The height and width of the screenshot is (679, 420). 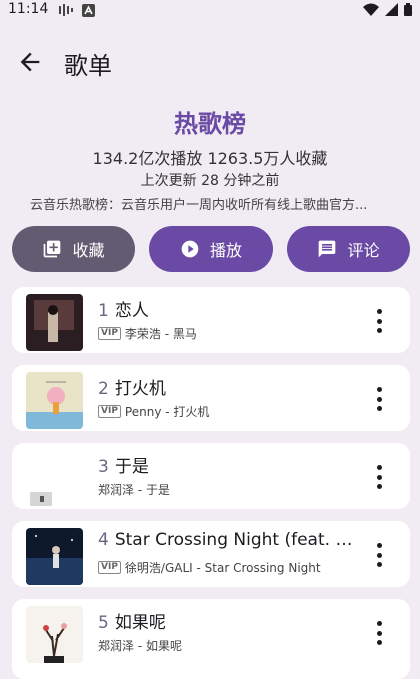 I want to click on song-name: 于是, so click(x=131, y=467).